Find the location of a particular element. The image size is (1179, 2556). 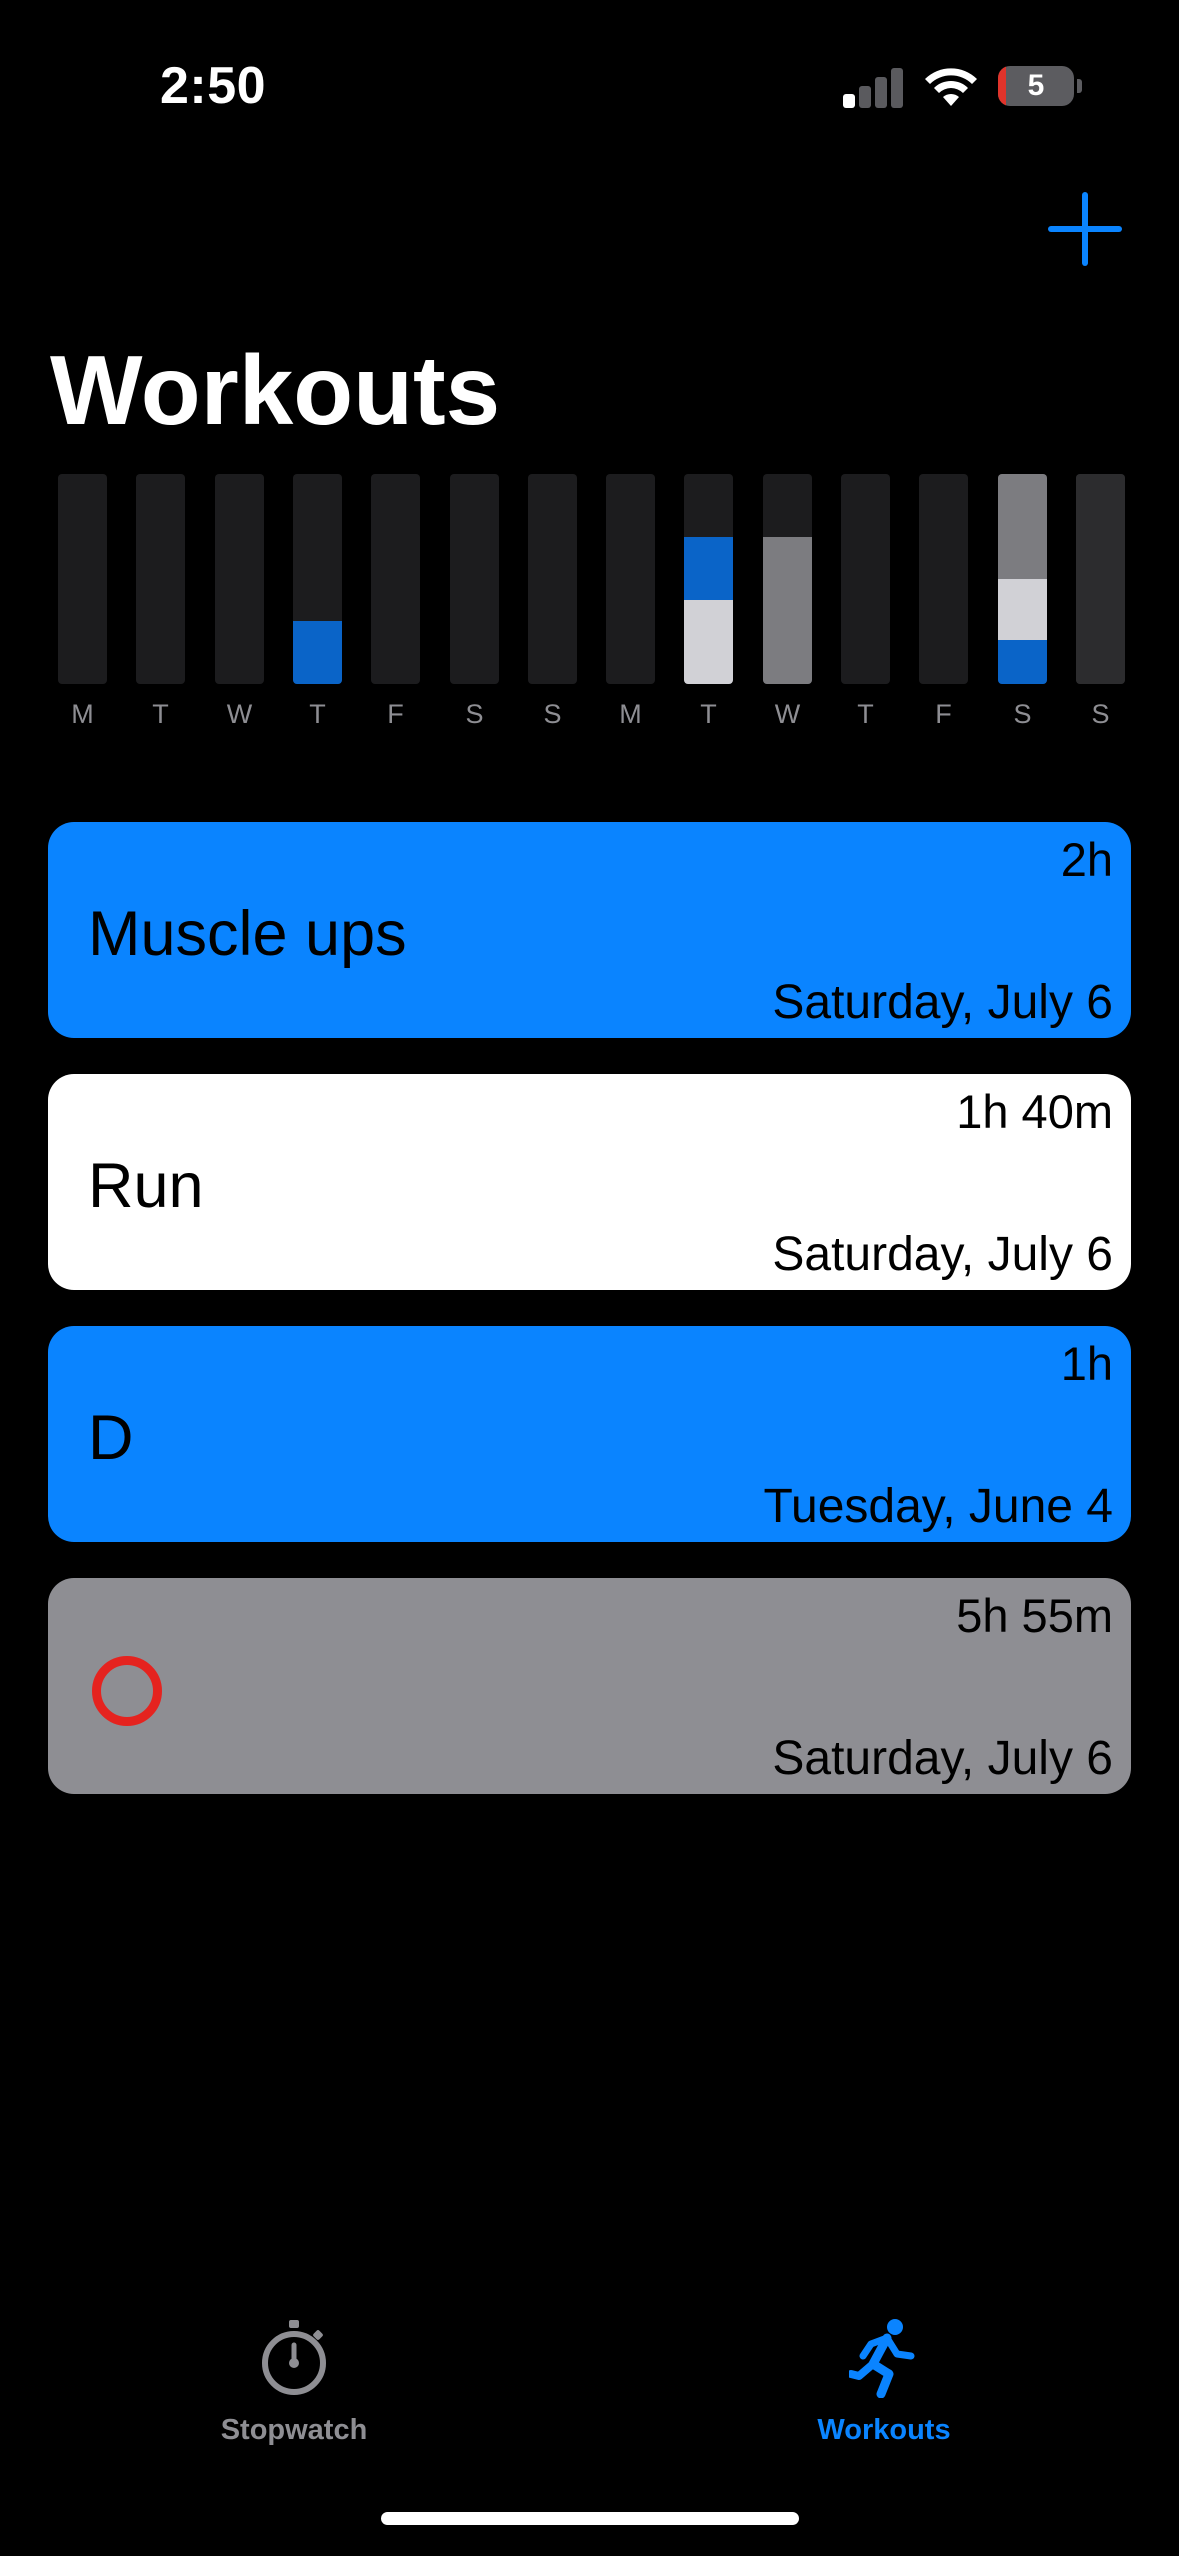

workout-duration: 1h is located at coordinates (1086, 1363).